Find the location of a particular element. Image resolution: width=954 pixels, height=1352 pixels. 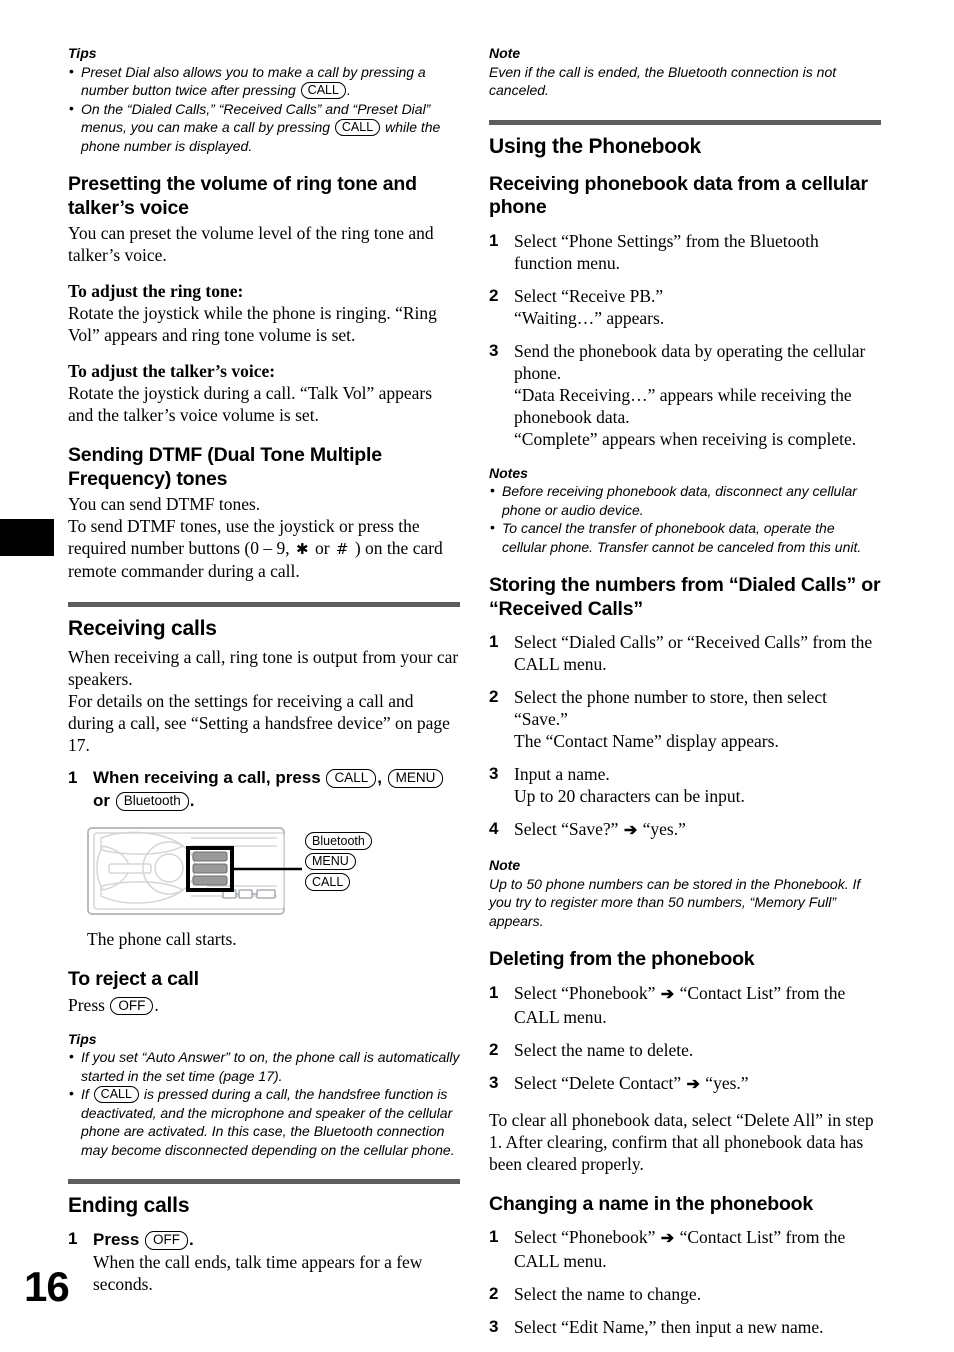

dtmf-line-1: You can send DTMF tones. is located at coordinates (164, 504).